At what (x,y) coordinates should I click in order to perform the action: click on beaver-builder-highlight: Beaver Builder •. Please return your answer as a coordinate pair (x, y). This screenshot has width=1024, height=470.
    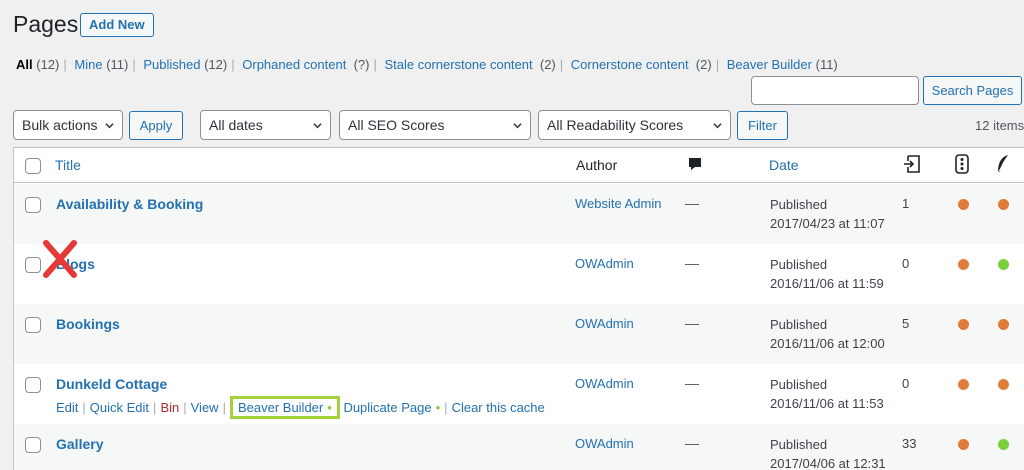
    Looking at the image, I should click on (284, 407).